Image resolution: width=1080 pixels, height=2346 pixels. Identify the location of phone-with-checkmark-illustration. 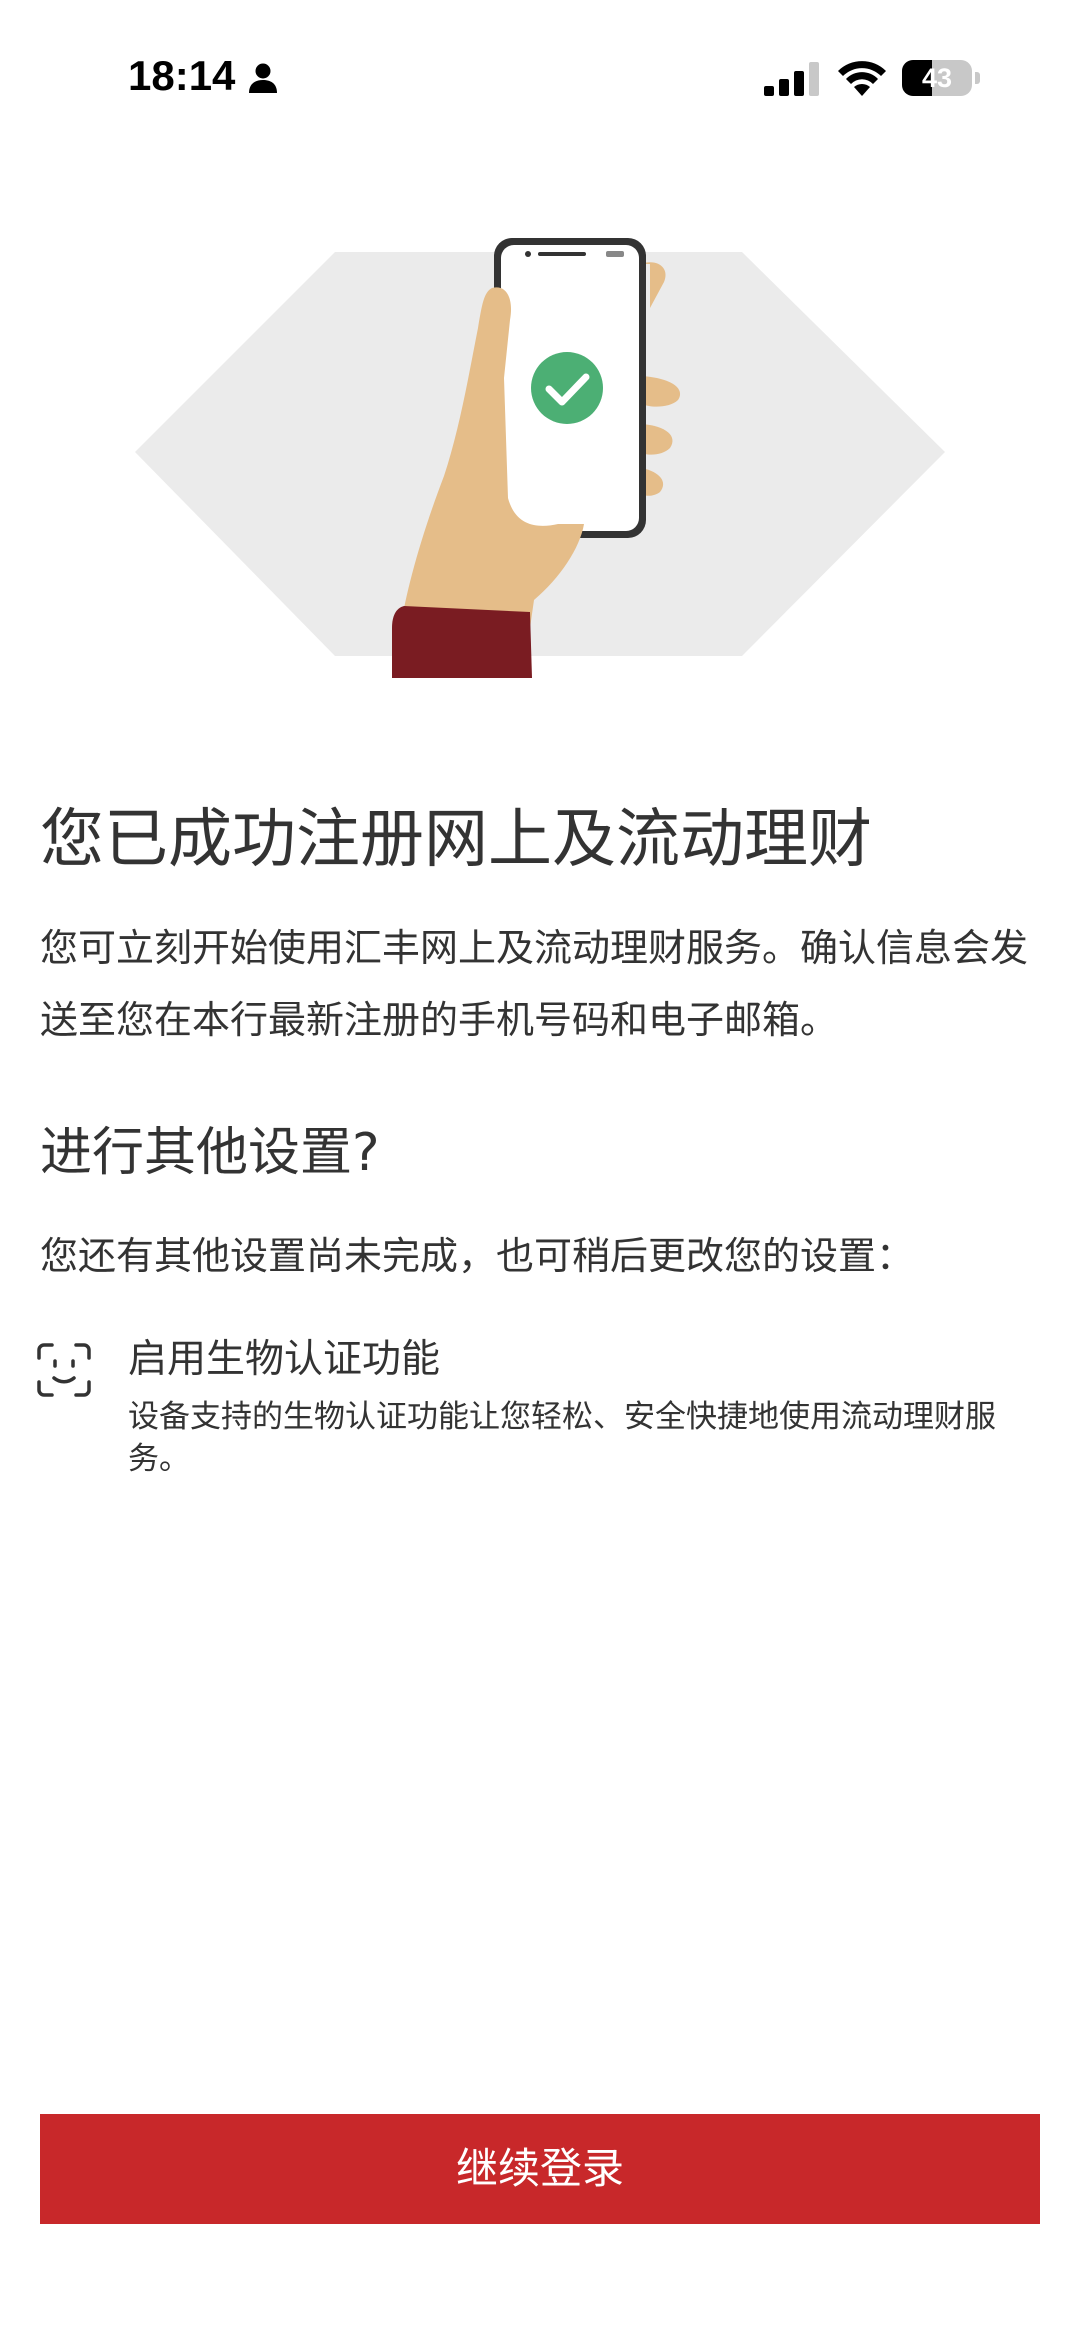
(540, 458).